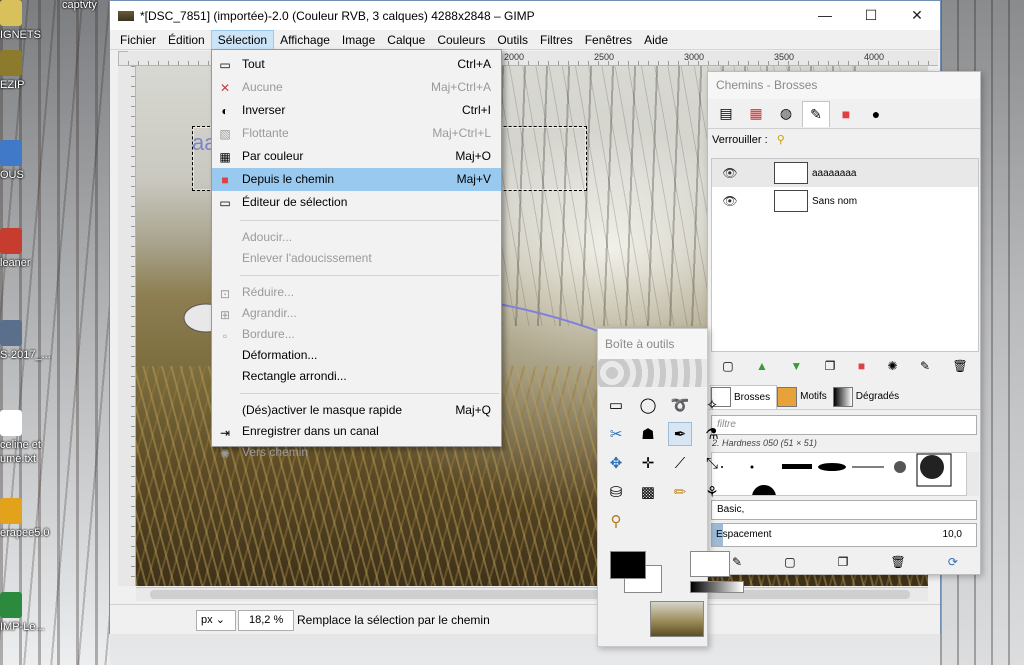 The height and width of the screenshot is (665, 1024). I want to click on selection-menu-item: ▦ Par couleur Maj+O, so click(356, 156).